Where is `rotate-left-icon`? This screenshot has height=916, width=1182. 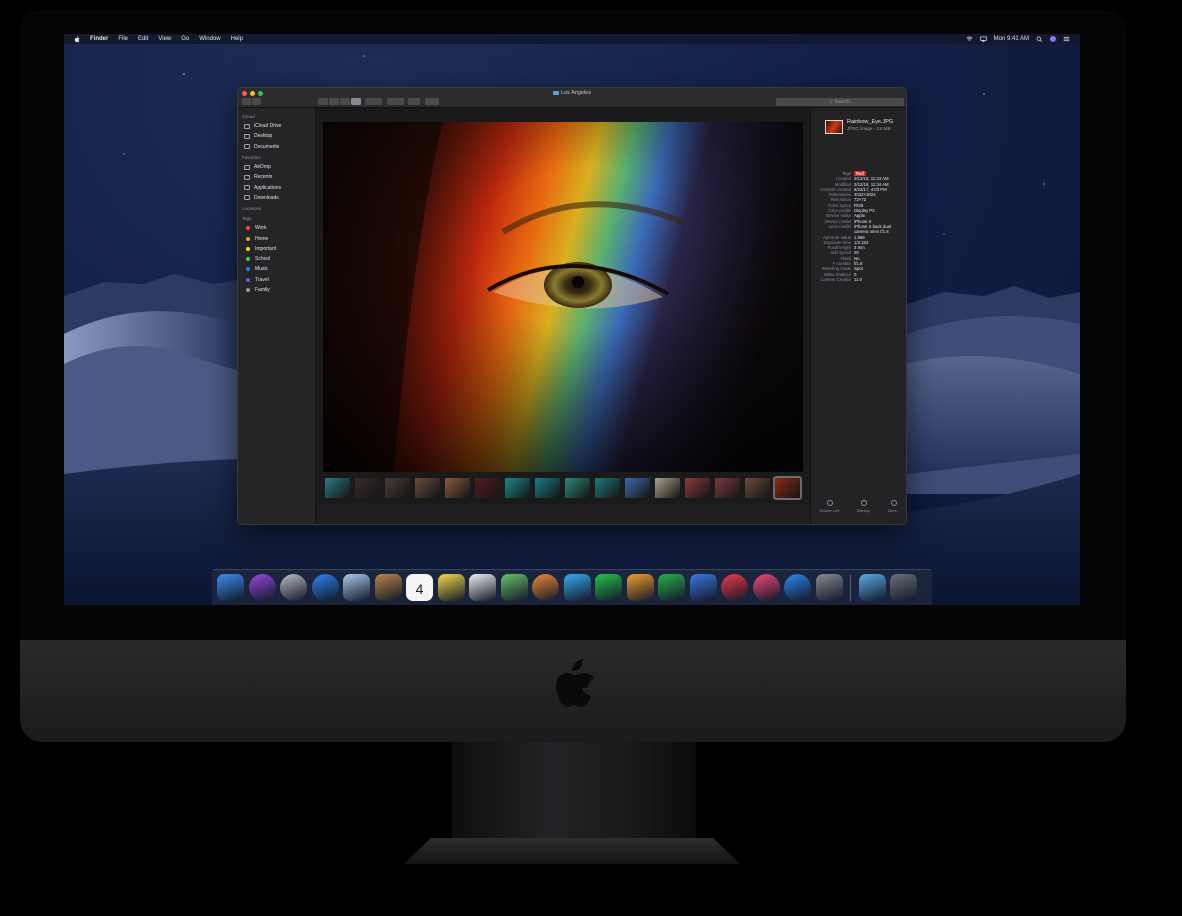
rotate-left-icon is located at coordinates (829, 503).